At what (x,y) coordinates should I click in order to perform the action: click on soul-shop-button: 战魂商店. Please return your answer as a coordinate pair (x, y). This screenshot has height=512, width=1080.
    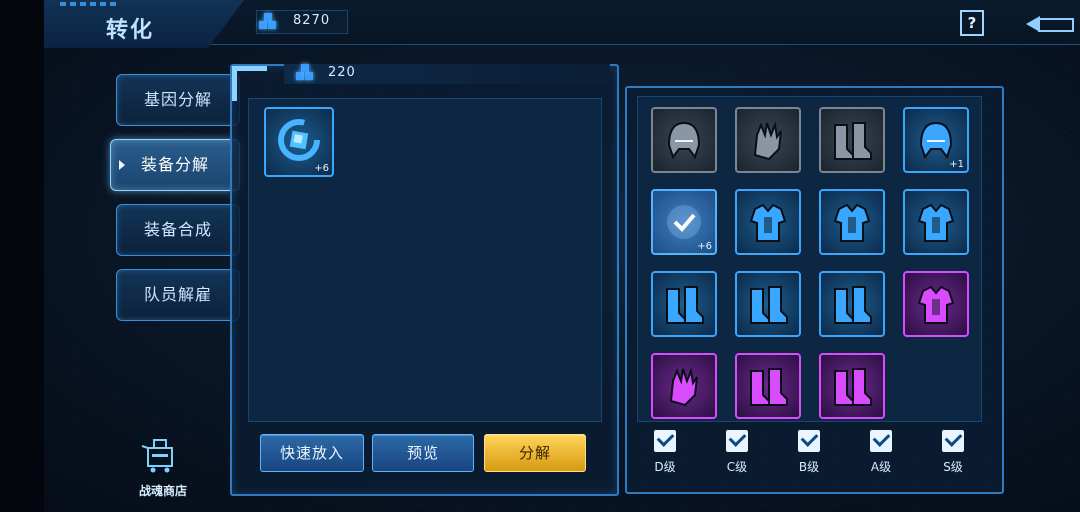
    Looking at the image, I should click on (163, 467).